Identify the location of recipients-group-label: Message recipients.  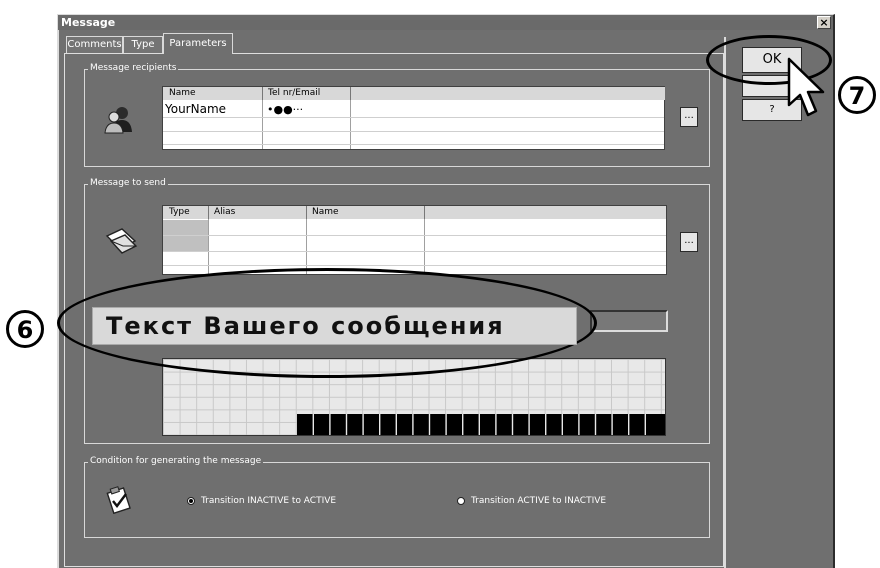
(133, 68).